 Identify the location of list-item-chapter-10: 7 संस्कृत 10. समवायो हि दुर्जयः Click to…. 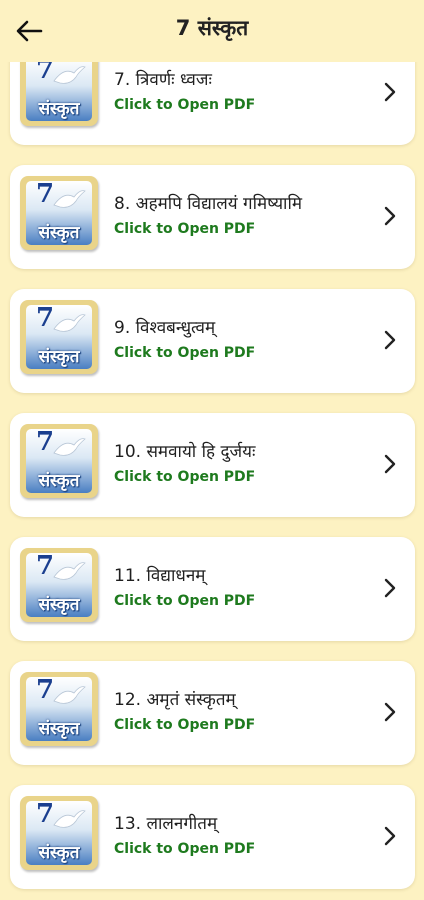
(212, 465).